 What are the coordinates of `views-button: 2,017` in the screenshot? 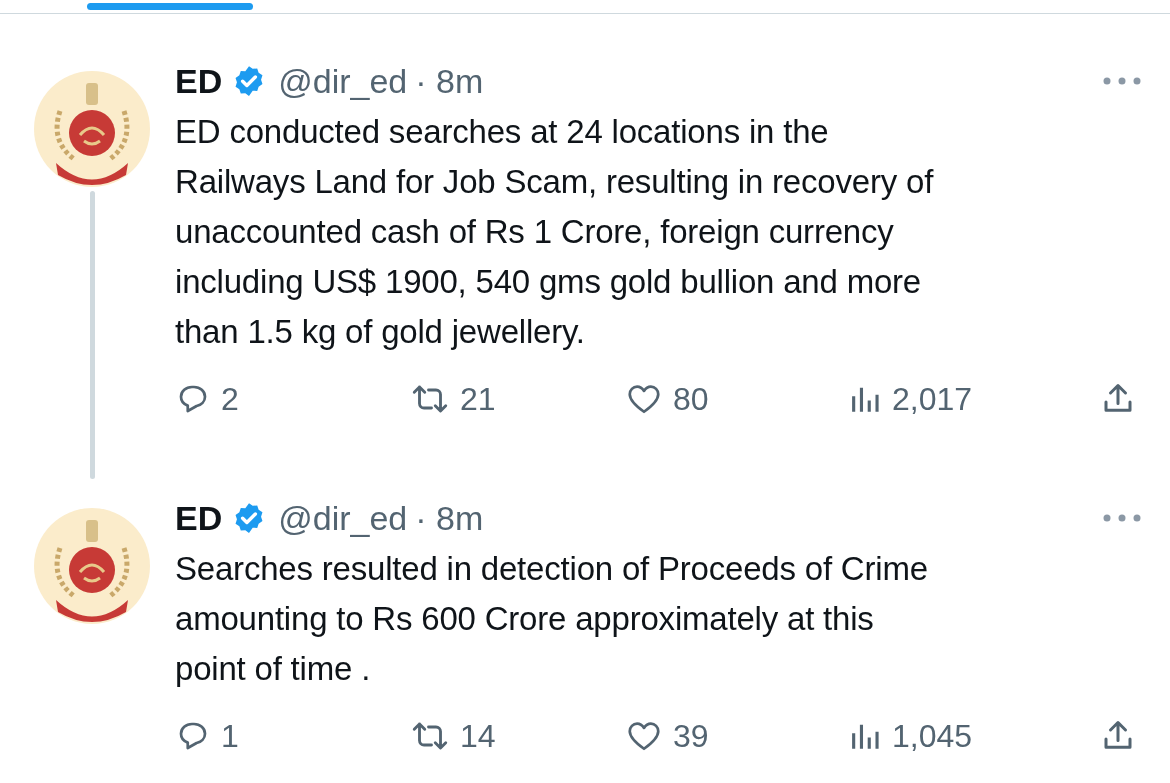 It's located at (910, 399).